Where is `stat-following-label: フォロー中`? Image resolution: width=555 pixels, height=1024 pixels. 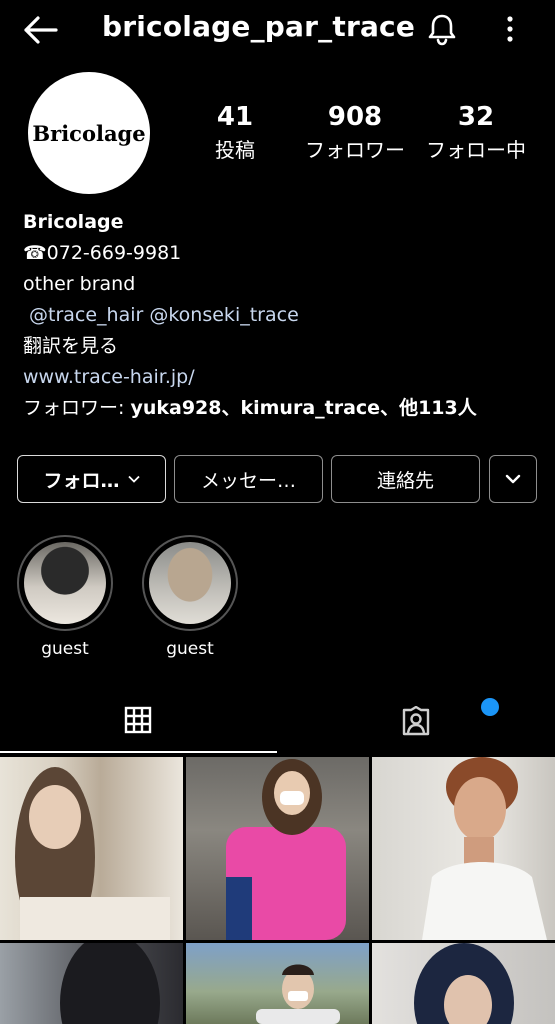
stat-following-label: フォロー中 is located at coordinates (476, 150).